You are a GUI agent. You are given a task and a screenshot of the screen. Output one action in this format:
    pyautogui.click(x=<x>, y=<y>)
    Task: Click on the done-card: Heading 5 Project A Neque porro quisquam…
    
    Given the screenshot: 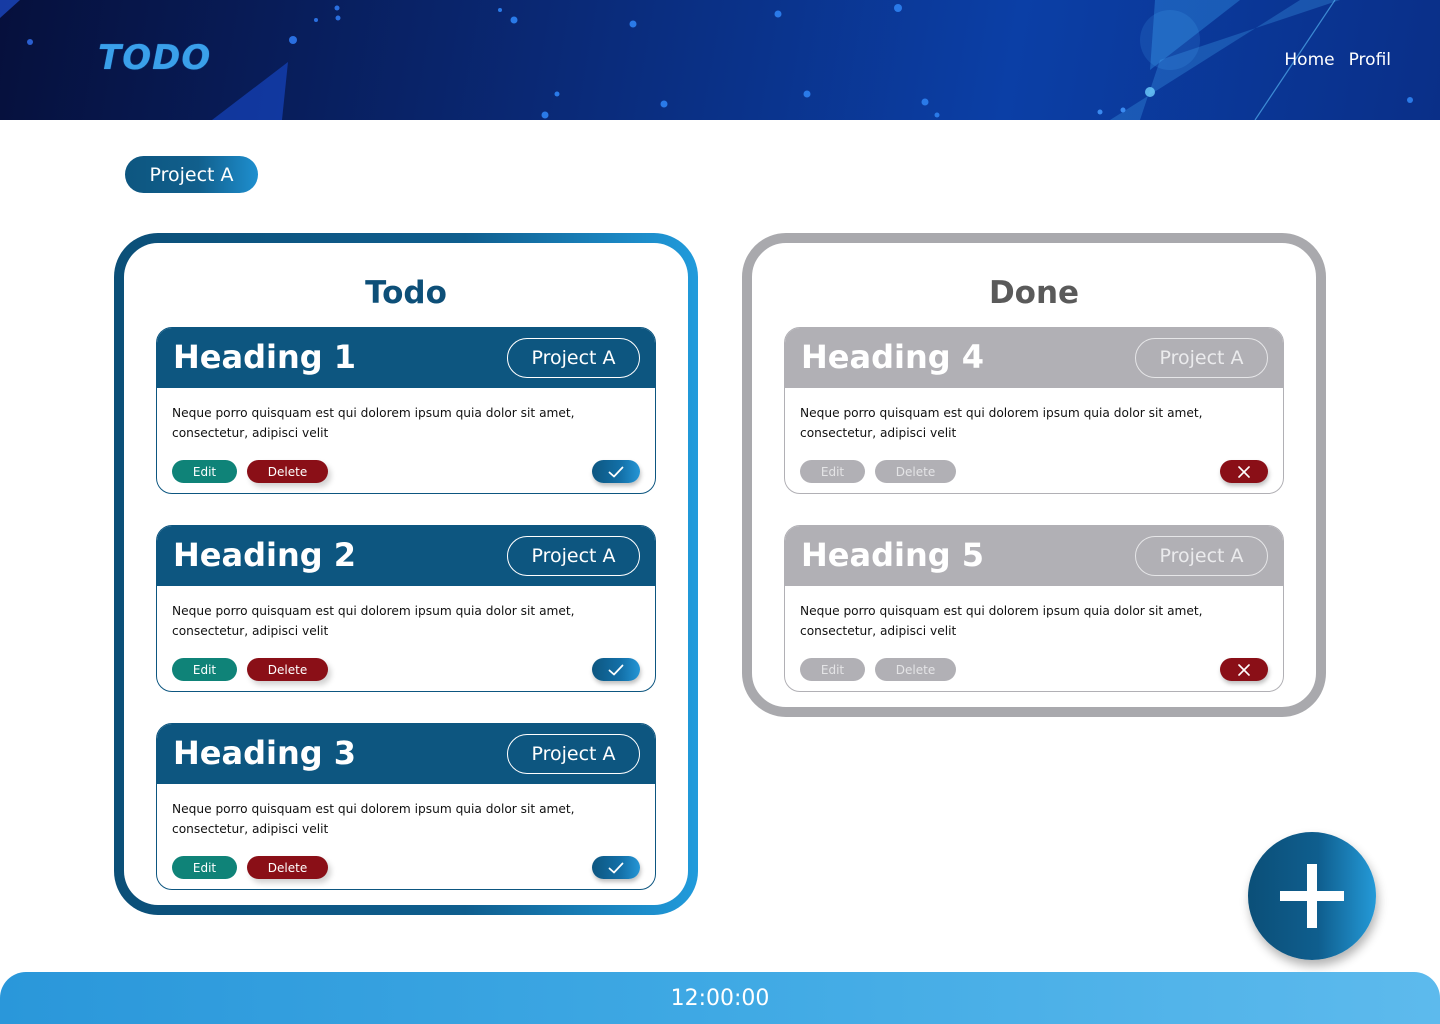 What is the action you would take?
    pyautogui.click(x=1034, y=608)
    